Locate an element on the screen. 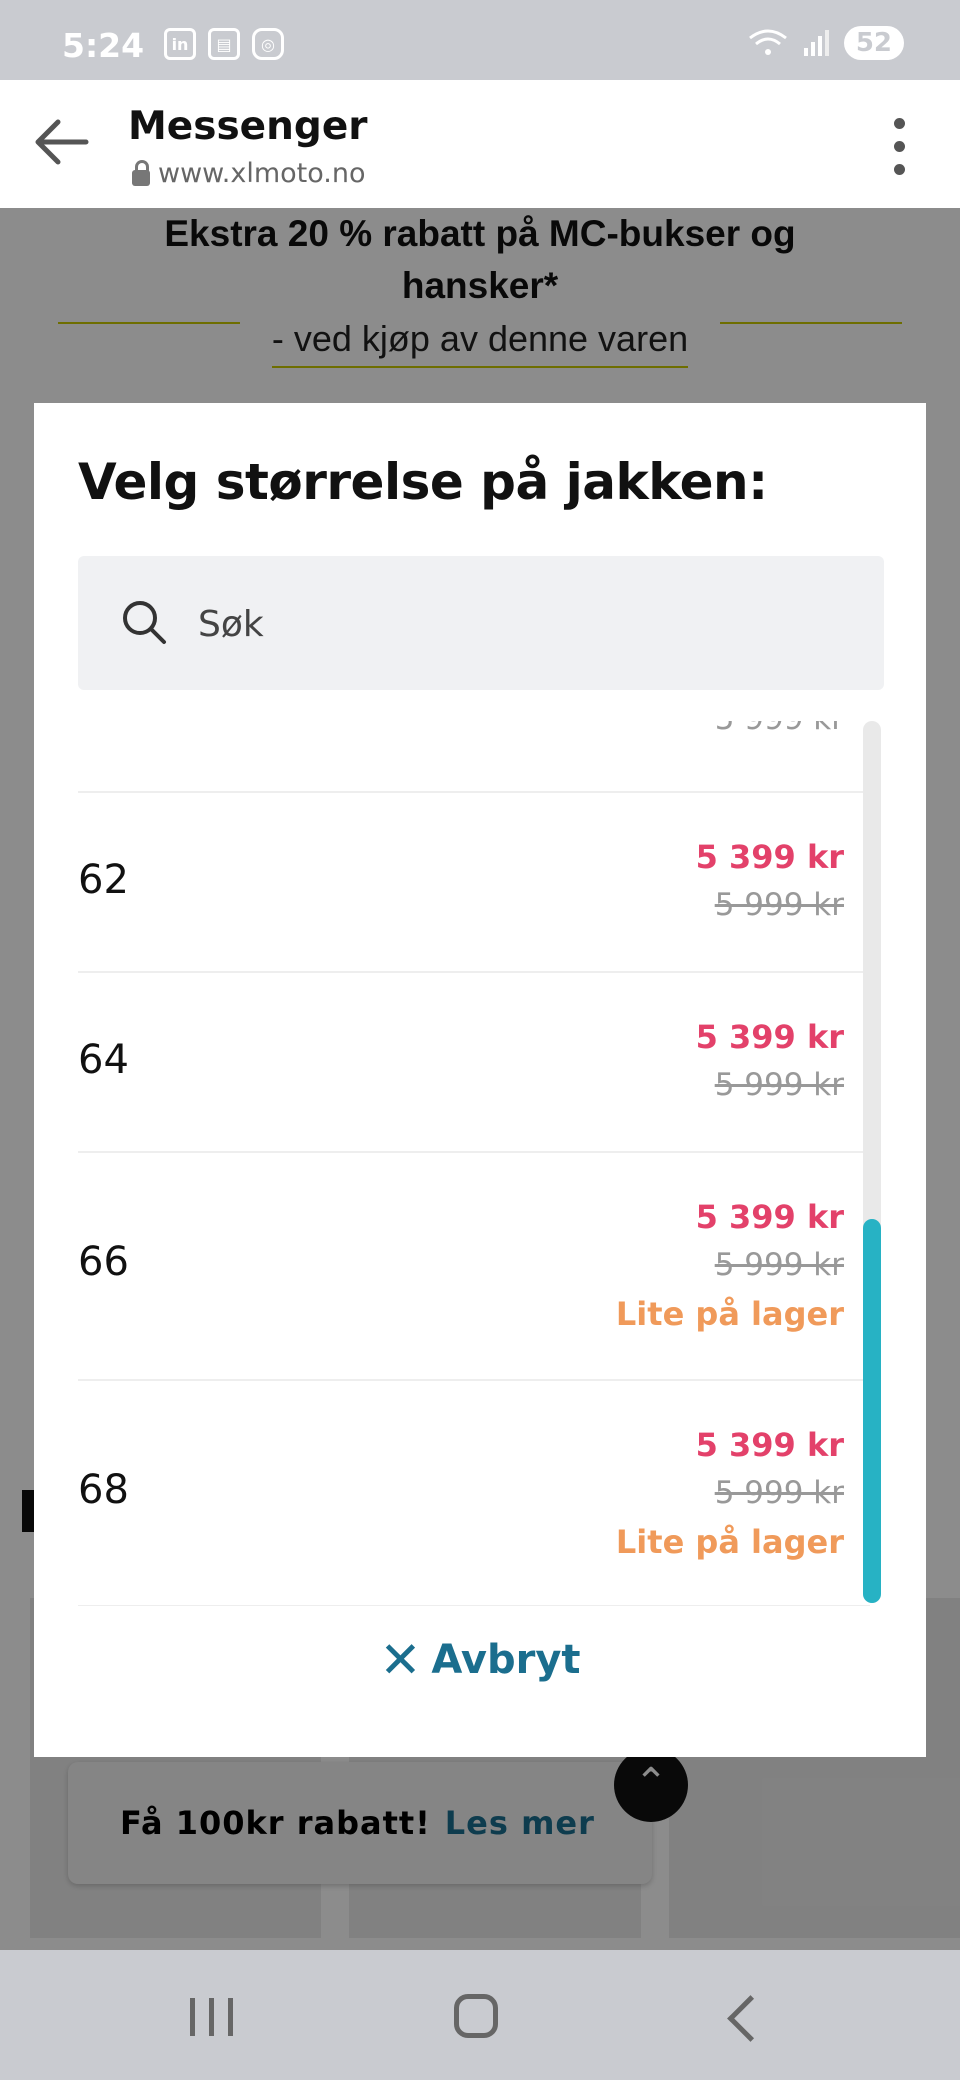  close-icon: ✕ is located at coordinates (400, 1660).